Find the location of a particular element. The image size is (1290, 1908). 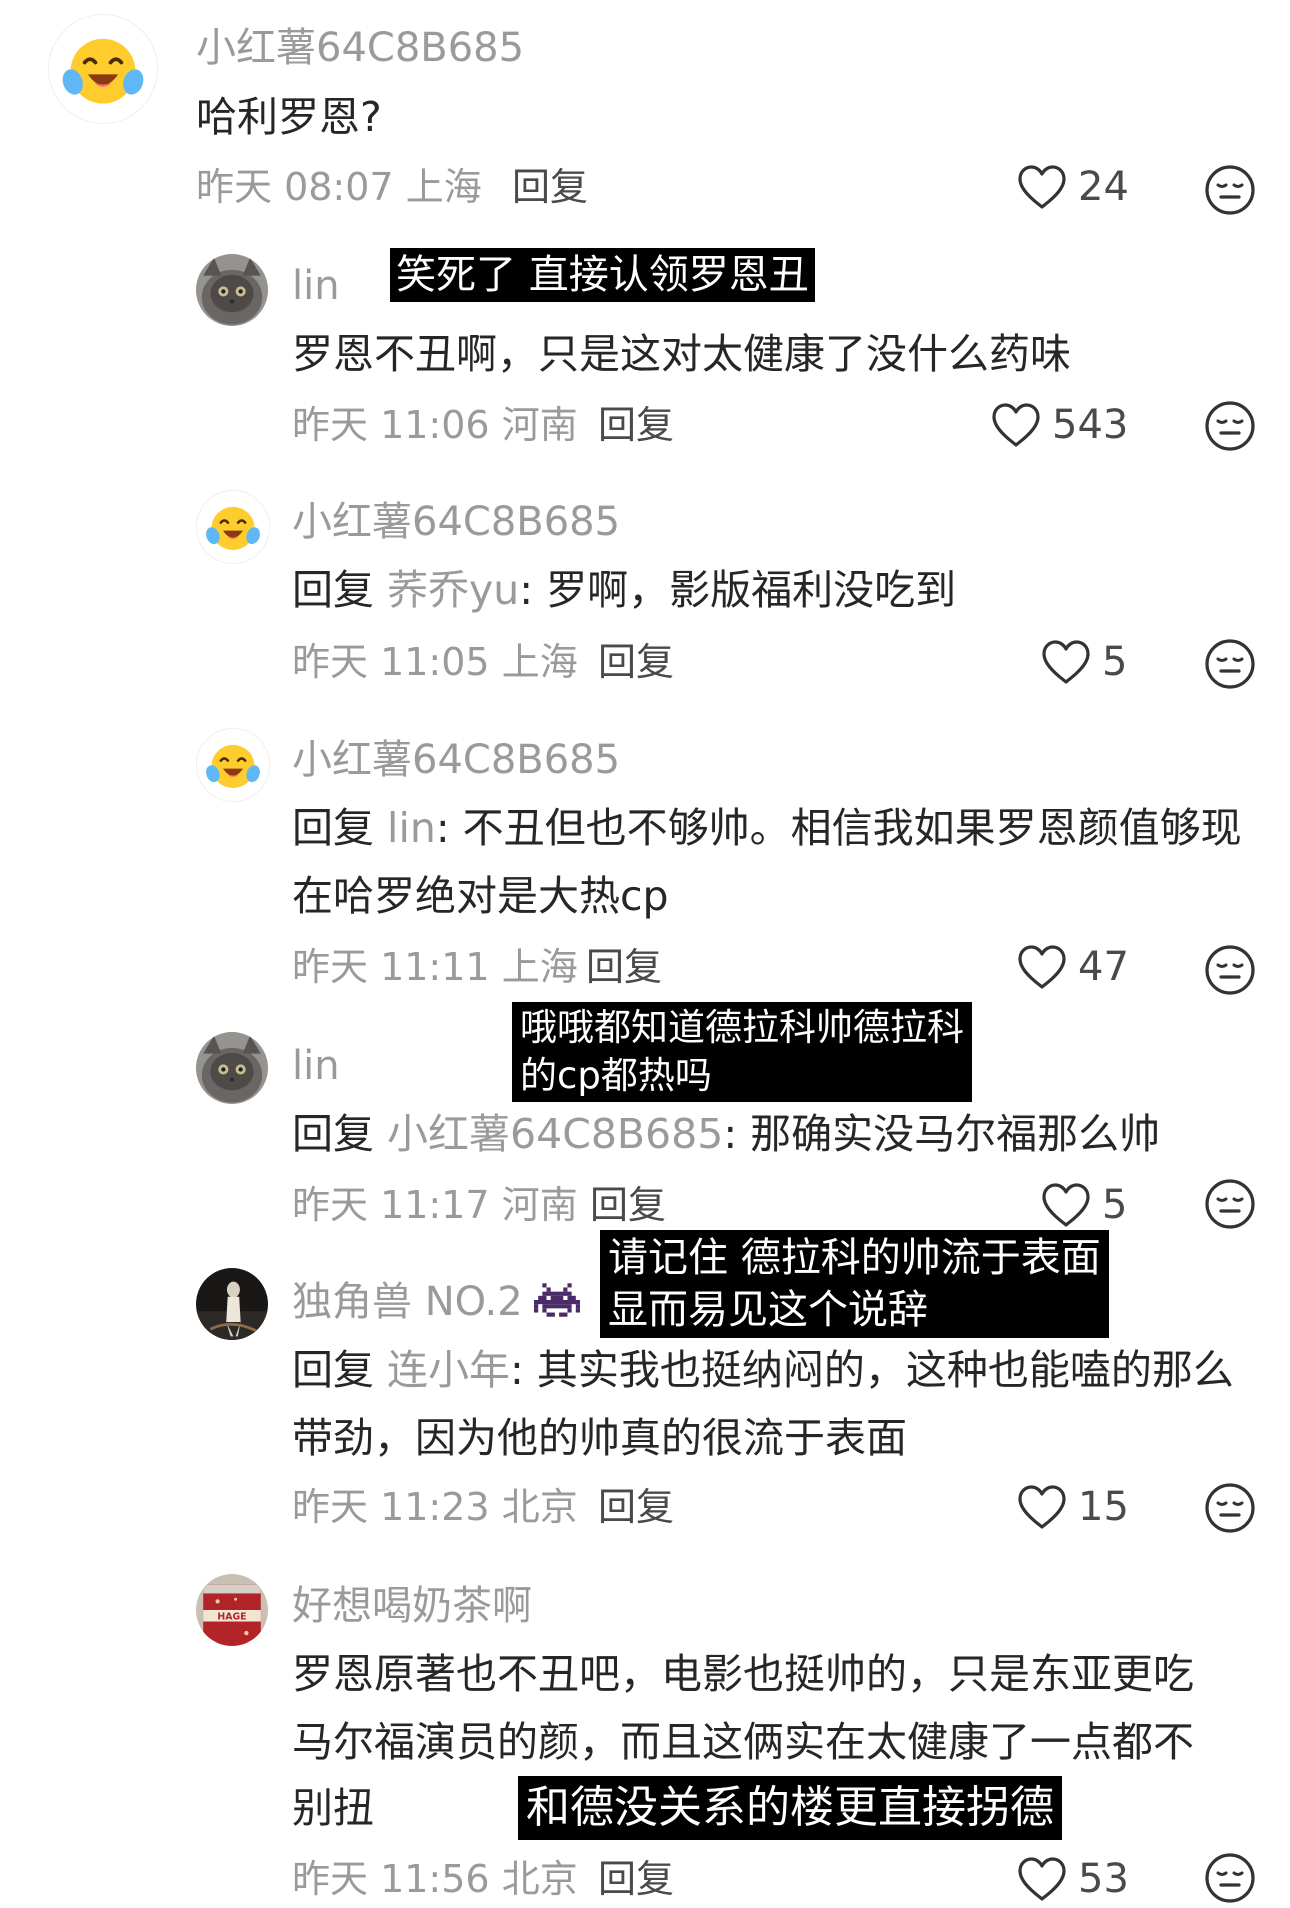

comment-time: 昨天 11:06 河南 is located at coordinates (435, 425).